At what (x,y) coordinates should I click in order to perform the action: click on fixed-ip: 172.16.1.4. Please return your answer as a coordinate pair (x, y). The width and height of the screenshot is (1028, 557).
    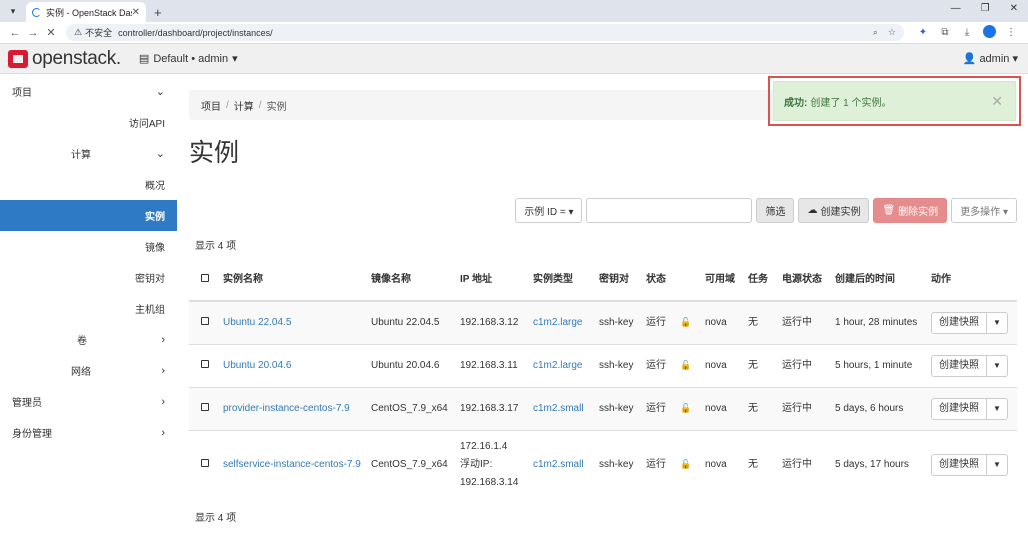
    Looking at the image, I should click on (484, 446).